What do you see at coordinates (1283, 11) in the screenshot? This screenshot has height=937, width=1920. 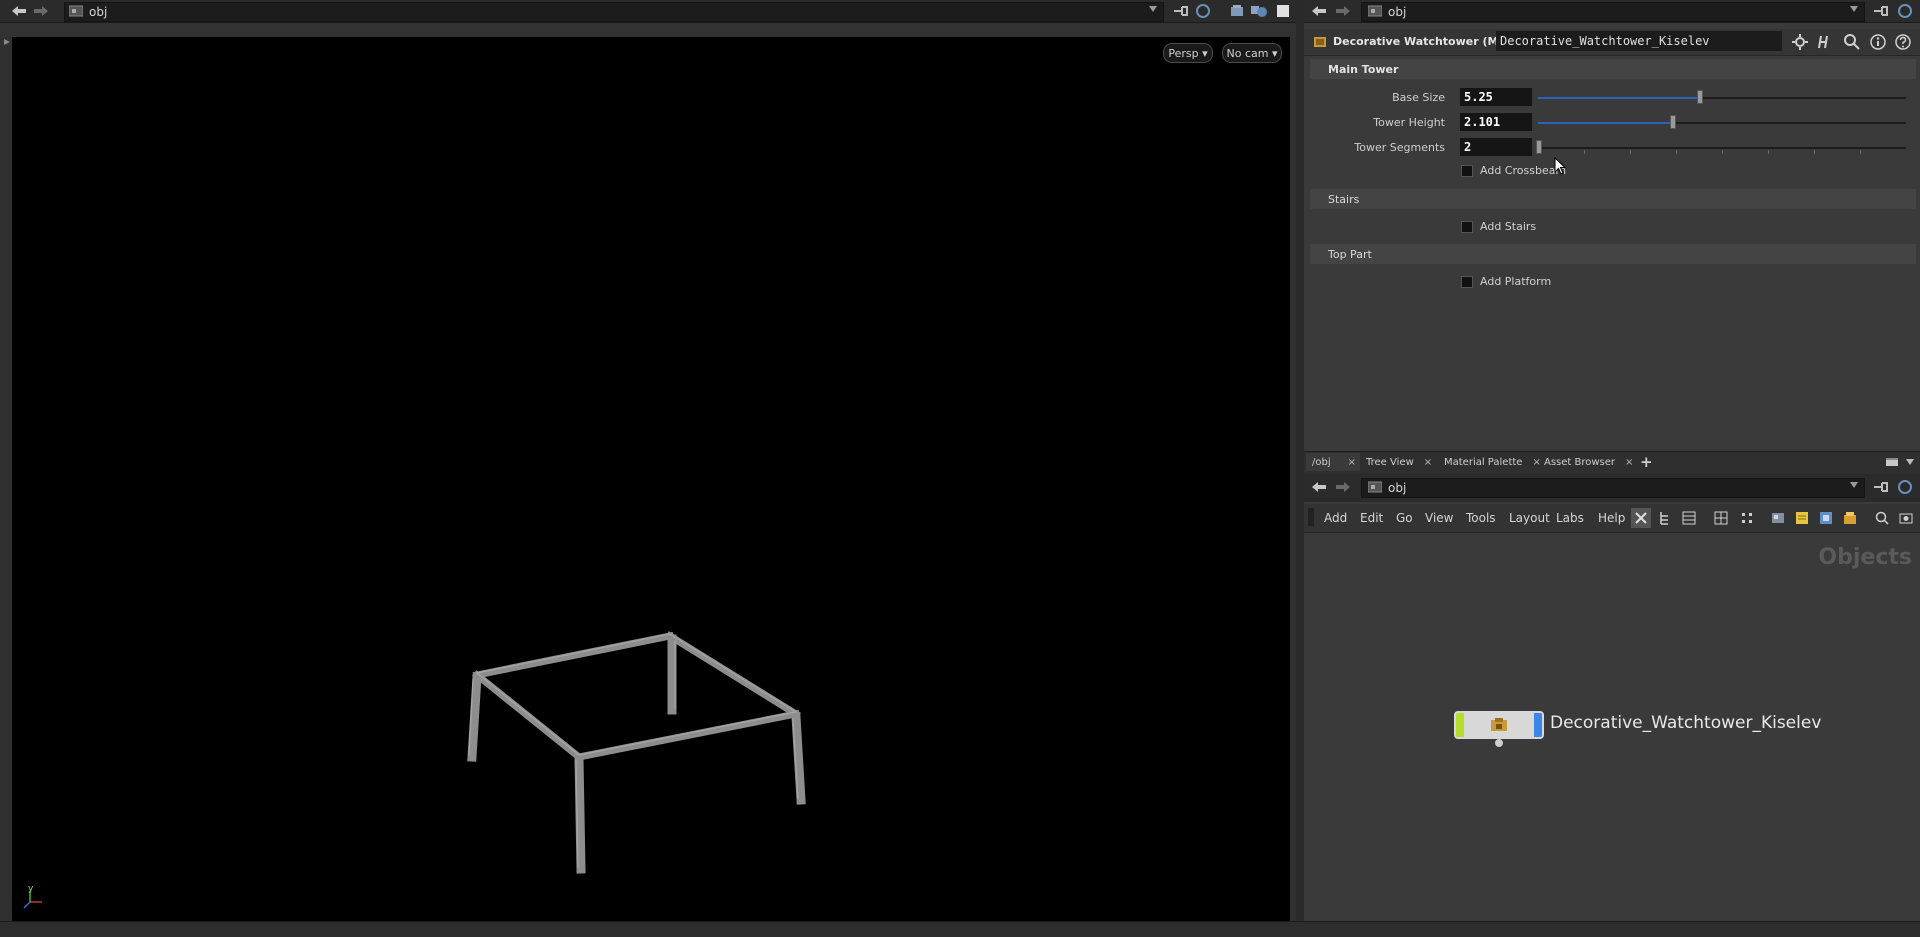 I see `maximize-icon` at bounding box center [1283, 11].